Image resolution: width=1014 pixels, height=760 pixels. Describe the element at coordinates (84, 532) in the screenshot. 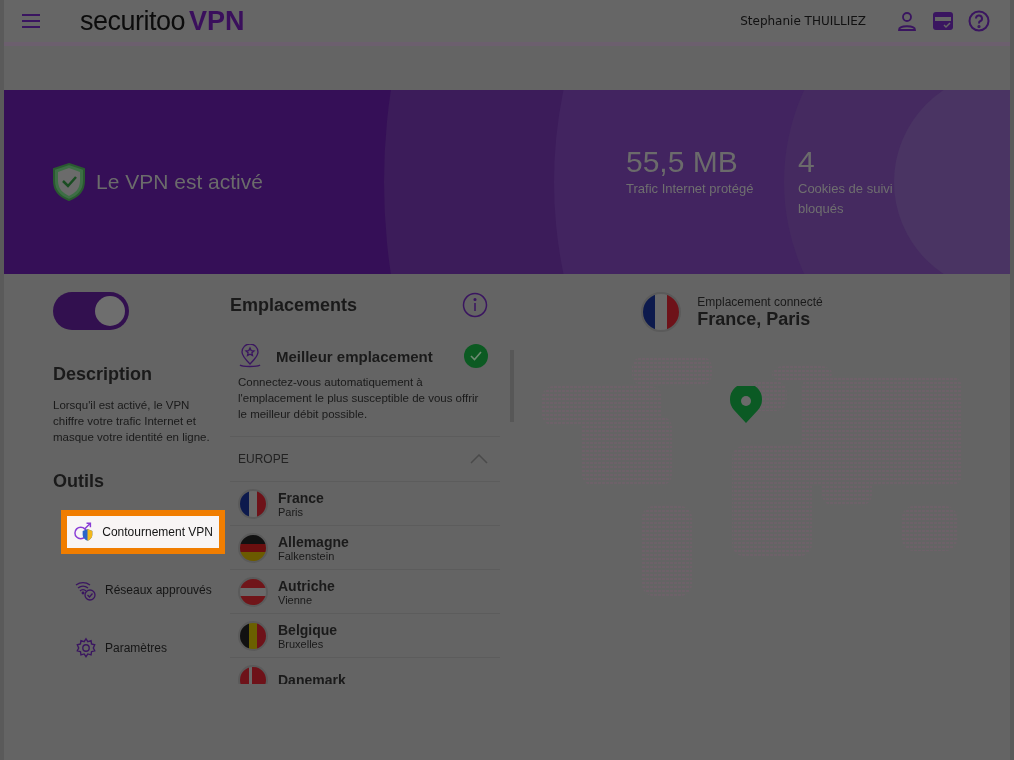

I see `shield-arrows-icon` at that location.